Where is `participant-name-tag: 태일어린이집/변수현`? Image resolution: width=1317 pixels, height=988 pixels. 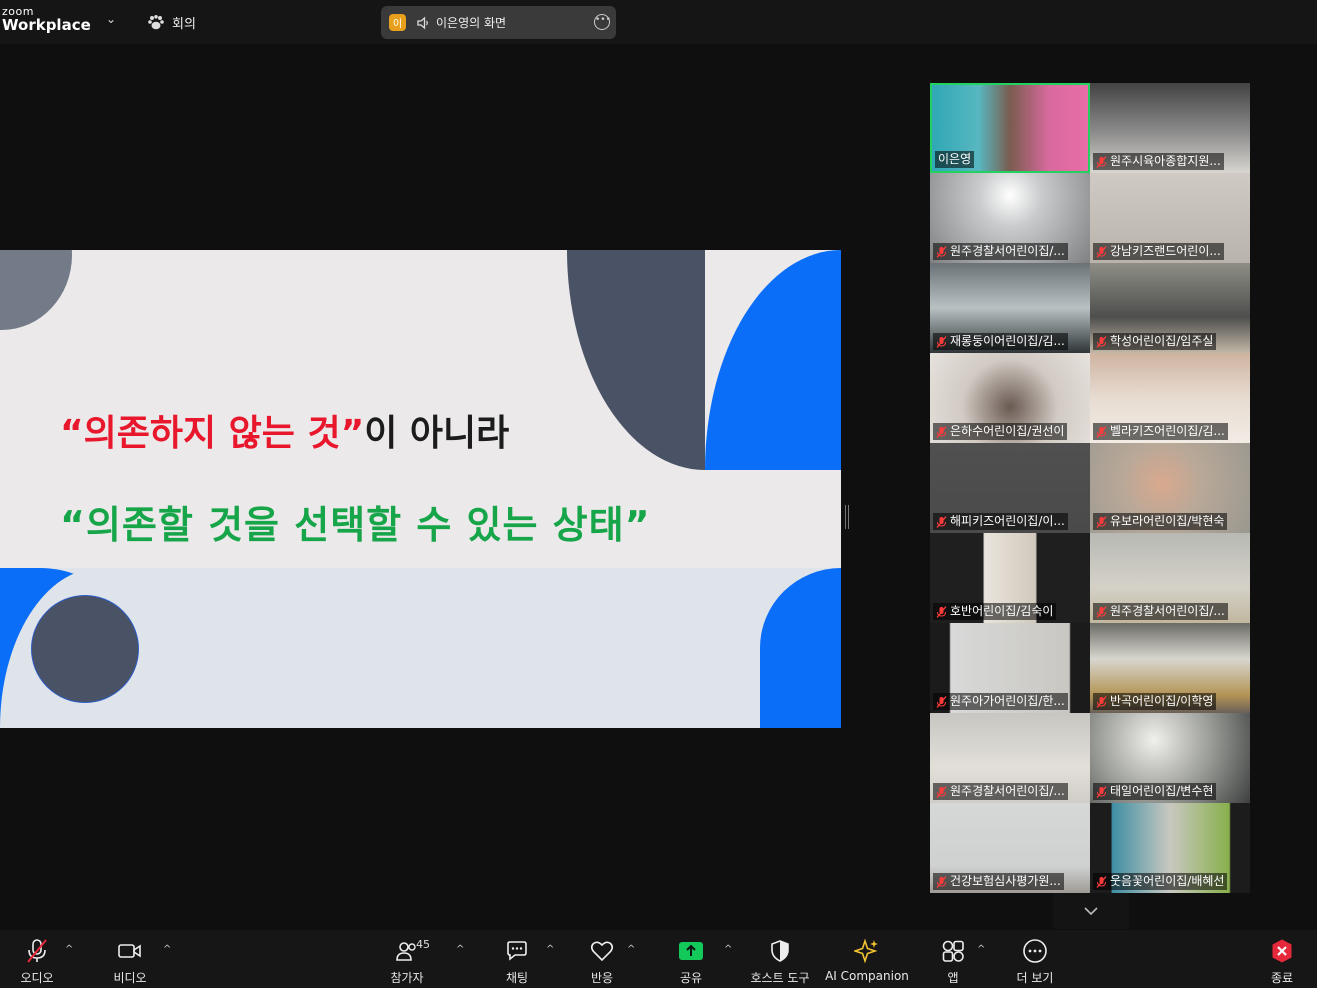 participant-name-tag: 태일어린이집/변수현 is located at coordinates (1155, 791).